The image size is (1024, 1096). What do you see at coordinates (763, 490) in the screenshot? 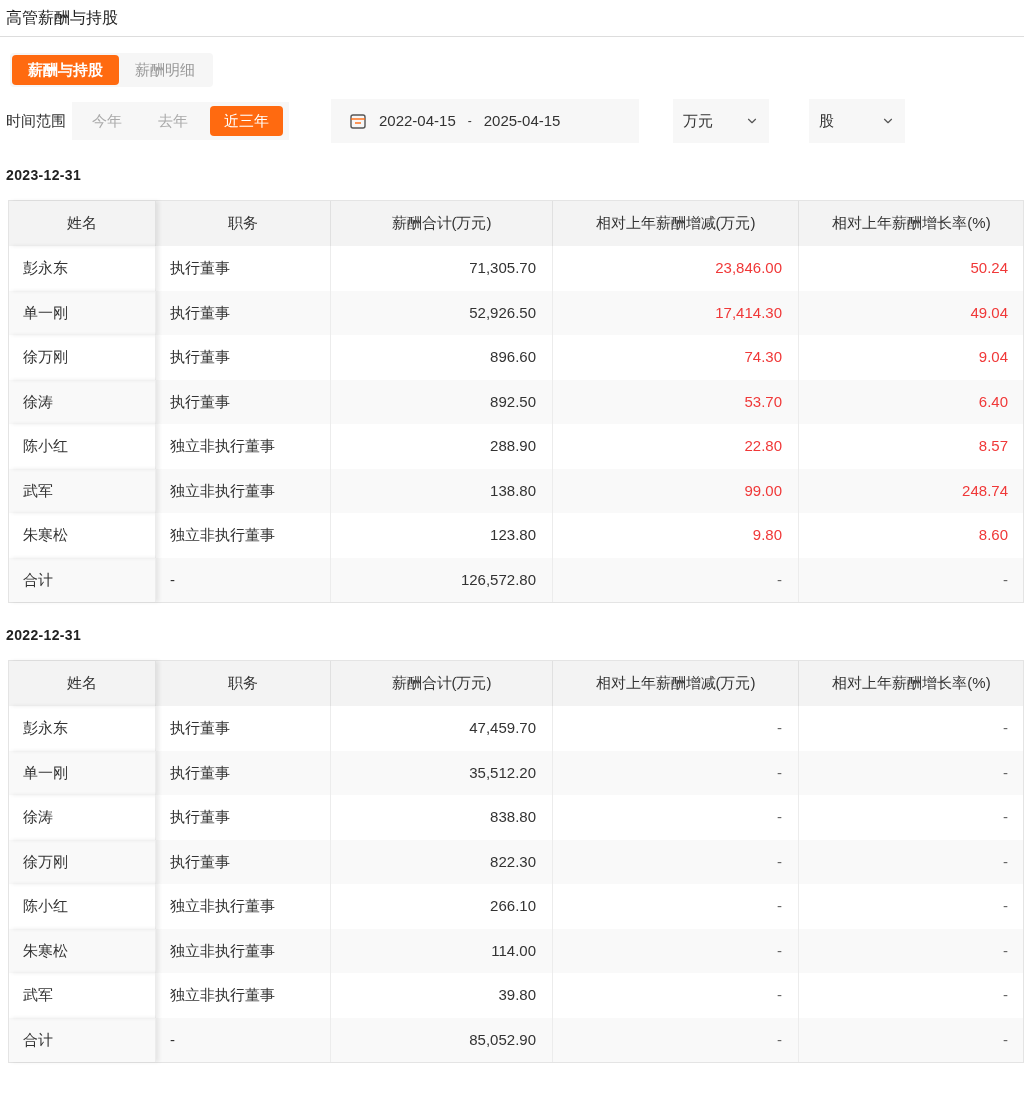
I see `table-cell-text: 99.00` at bounding box center [763, 490].